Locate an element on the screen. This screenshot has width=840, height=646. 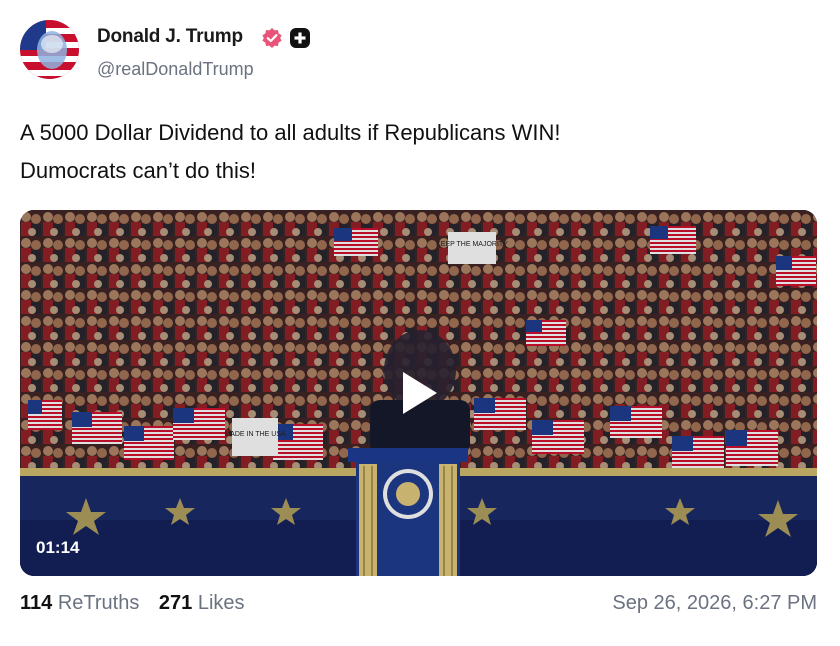
author-name: Donald J. Trump is located at coordinates (170, 37).